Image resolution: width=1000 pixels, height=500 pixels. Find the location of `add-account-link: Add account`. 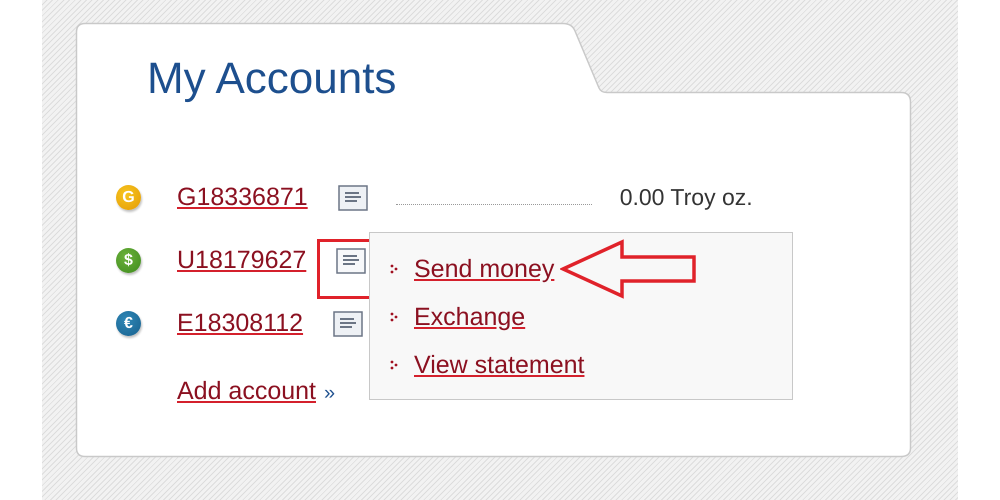

add-account-link: Add account is located at coordinates (246, 391).